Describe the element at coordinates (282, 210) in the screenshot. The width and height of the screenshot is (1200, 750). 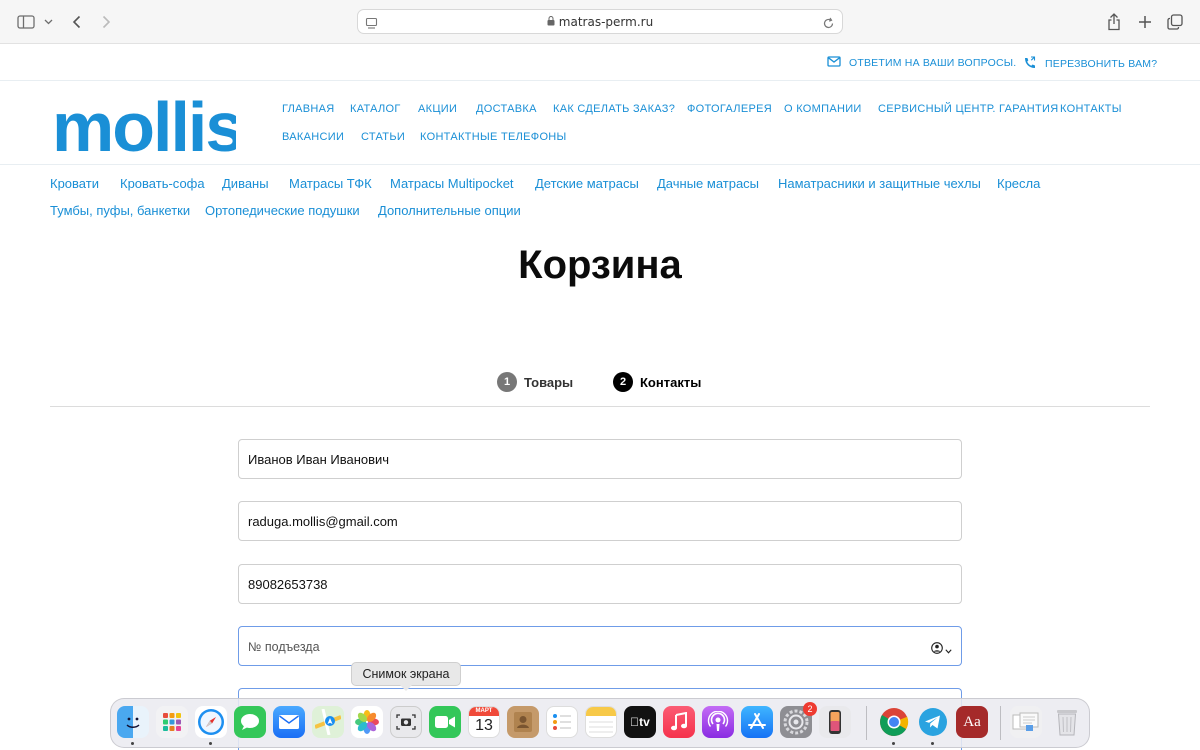
I see `category-link: Ортопедические подушки` at that location.